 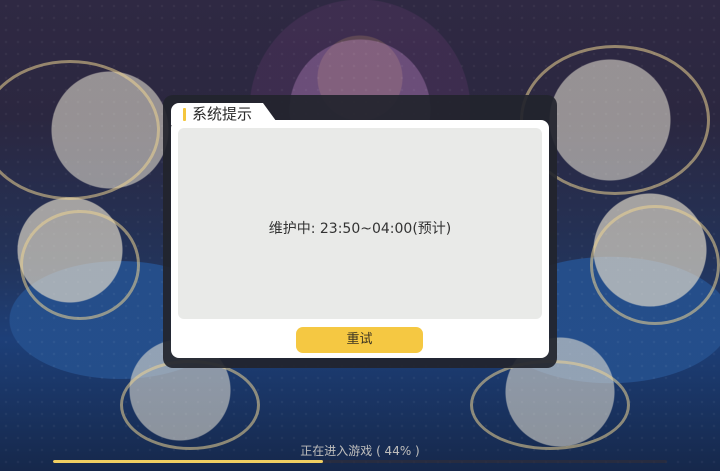 What do you see at coordinates (360, 461) in the screenshot?
I see `loading-progress-bar` at bounding box center [360, 461].